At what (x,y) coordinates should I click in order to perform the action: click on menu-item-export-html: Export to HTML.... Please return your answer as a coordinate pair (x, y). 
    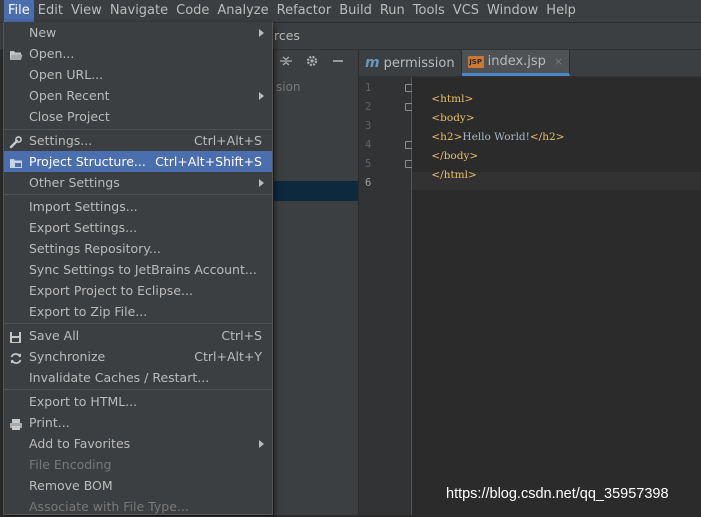
    Looking at the image, I should click on (138, 401).